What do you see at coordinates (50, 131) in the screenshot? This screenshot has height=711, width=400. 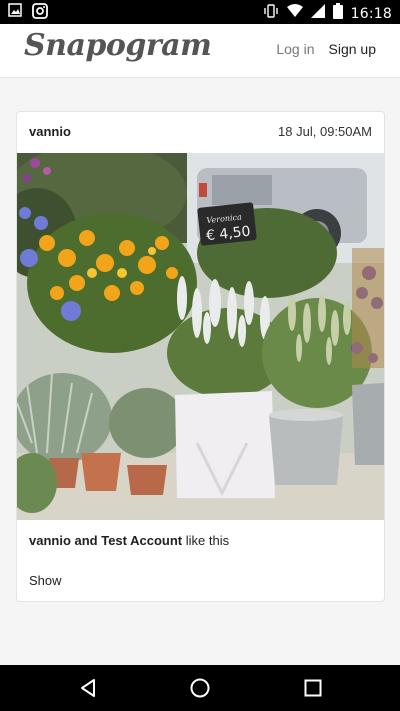 I see `post-username: vannio` at bounding box center [50, 131].